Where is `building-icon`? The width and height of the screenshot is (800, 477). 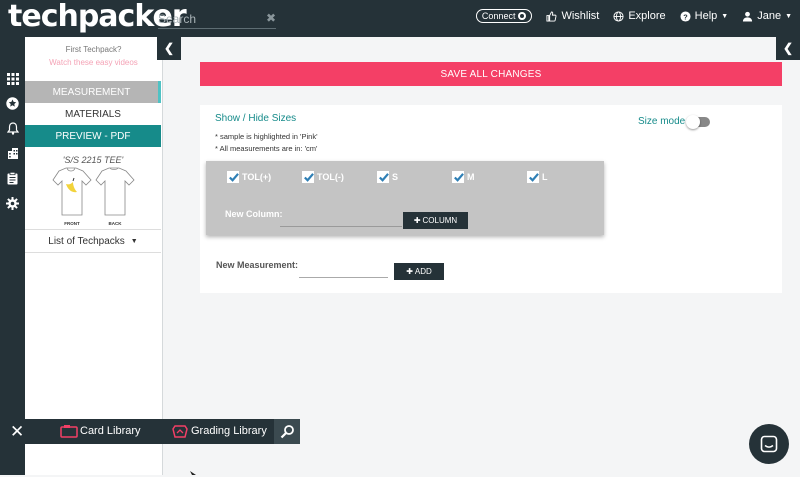
building-icon is located at coordinates (12, 153).